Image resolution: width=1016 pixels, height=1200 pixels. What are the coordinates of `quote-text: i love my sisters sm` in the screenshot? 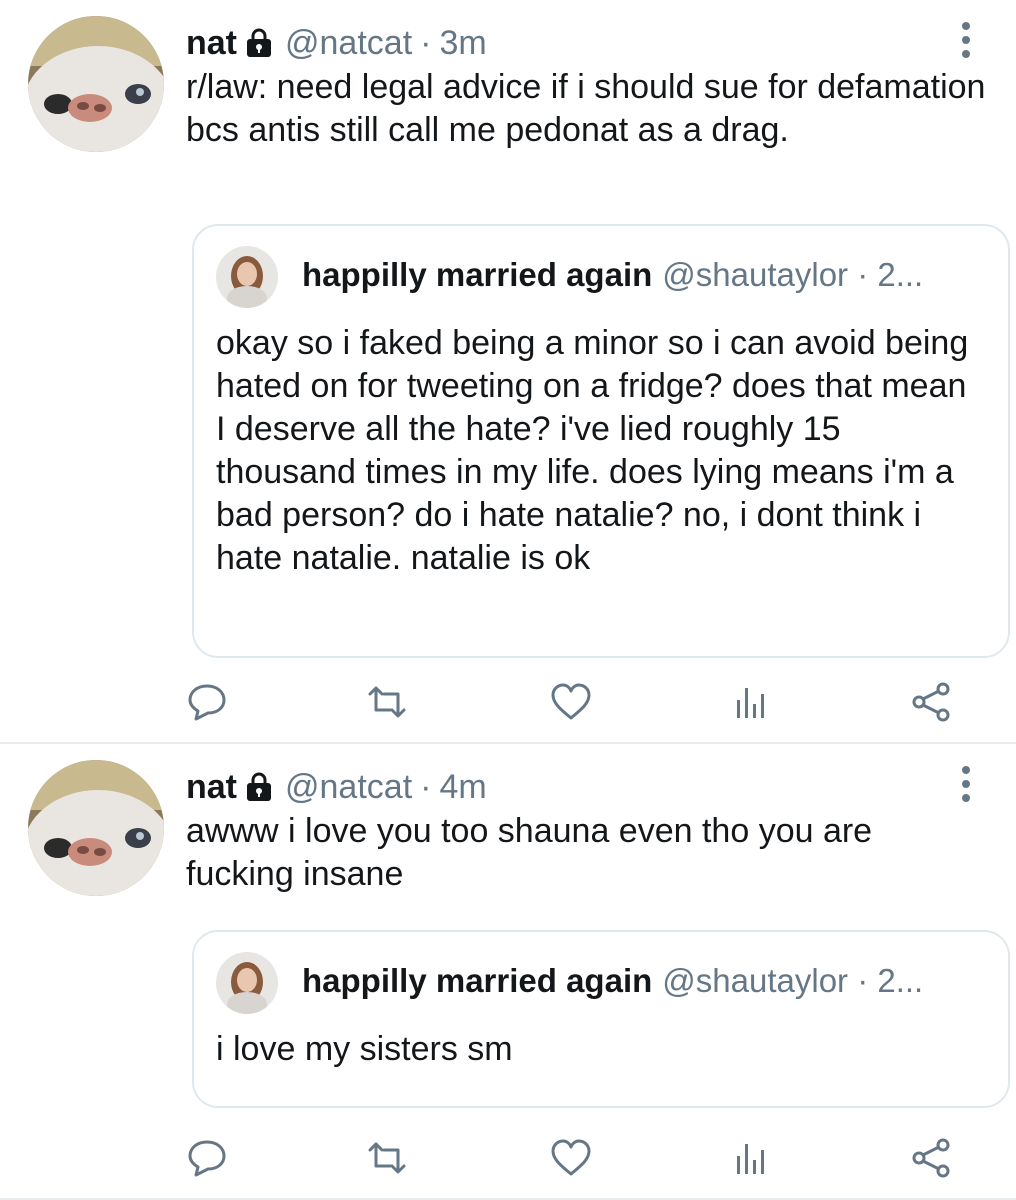 It's located at (364, 1049).